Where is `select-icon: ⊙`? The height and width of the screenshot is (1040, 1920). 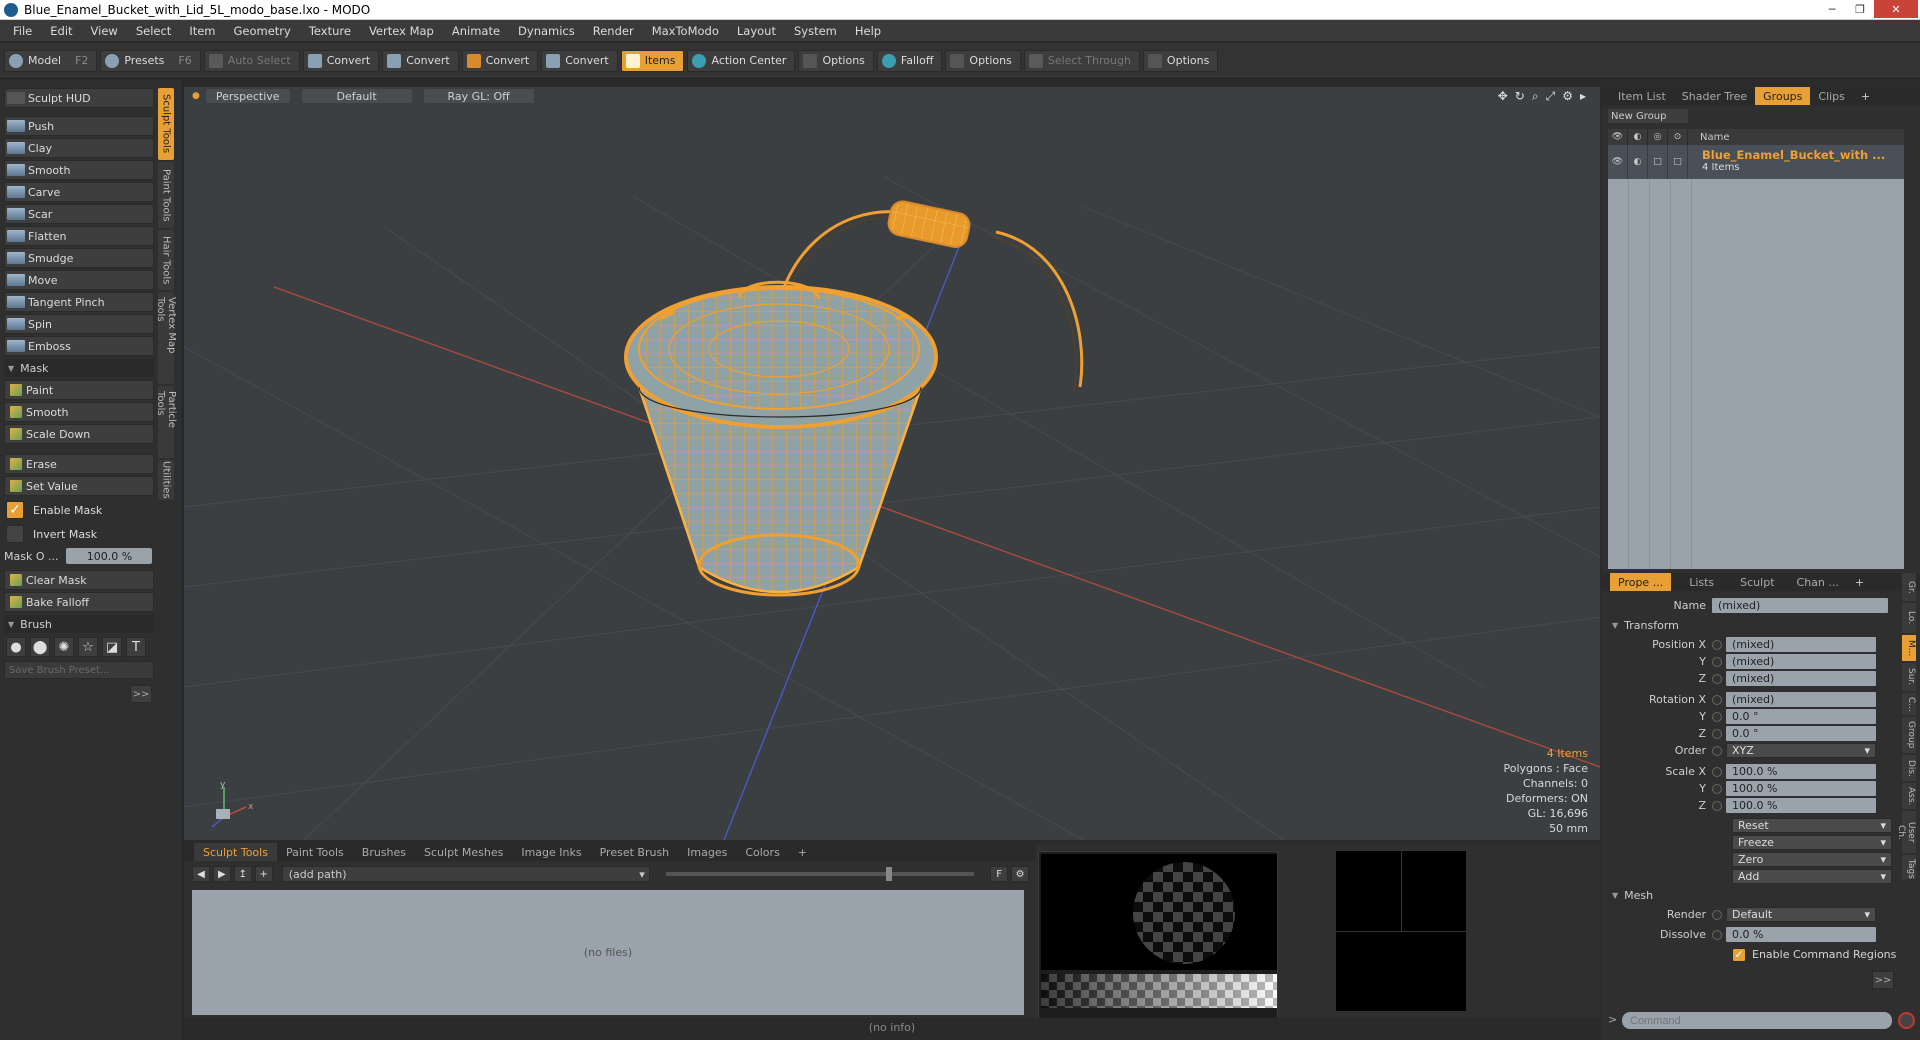
select-icon: ⊙ is located at coordinates (1678, 137).